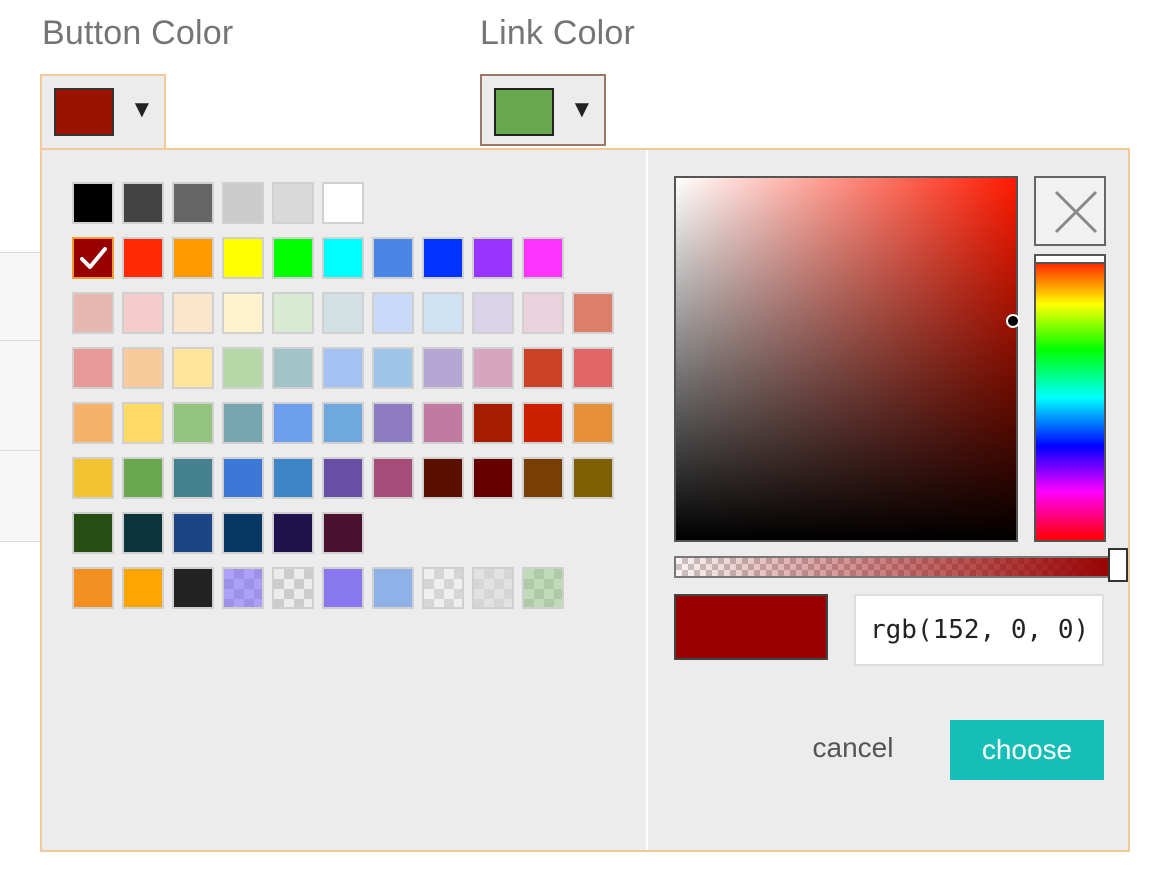 The width and height of the screenshot is (1152, 870). I want to click on cancel-button: cancel, so click(853, 748).